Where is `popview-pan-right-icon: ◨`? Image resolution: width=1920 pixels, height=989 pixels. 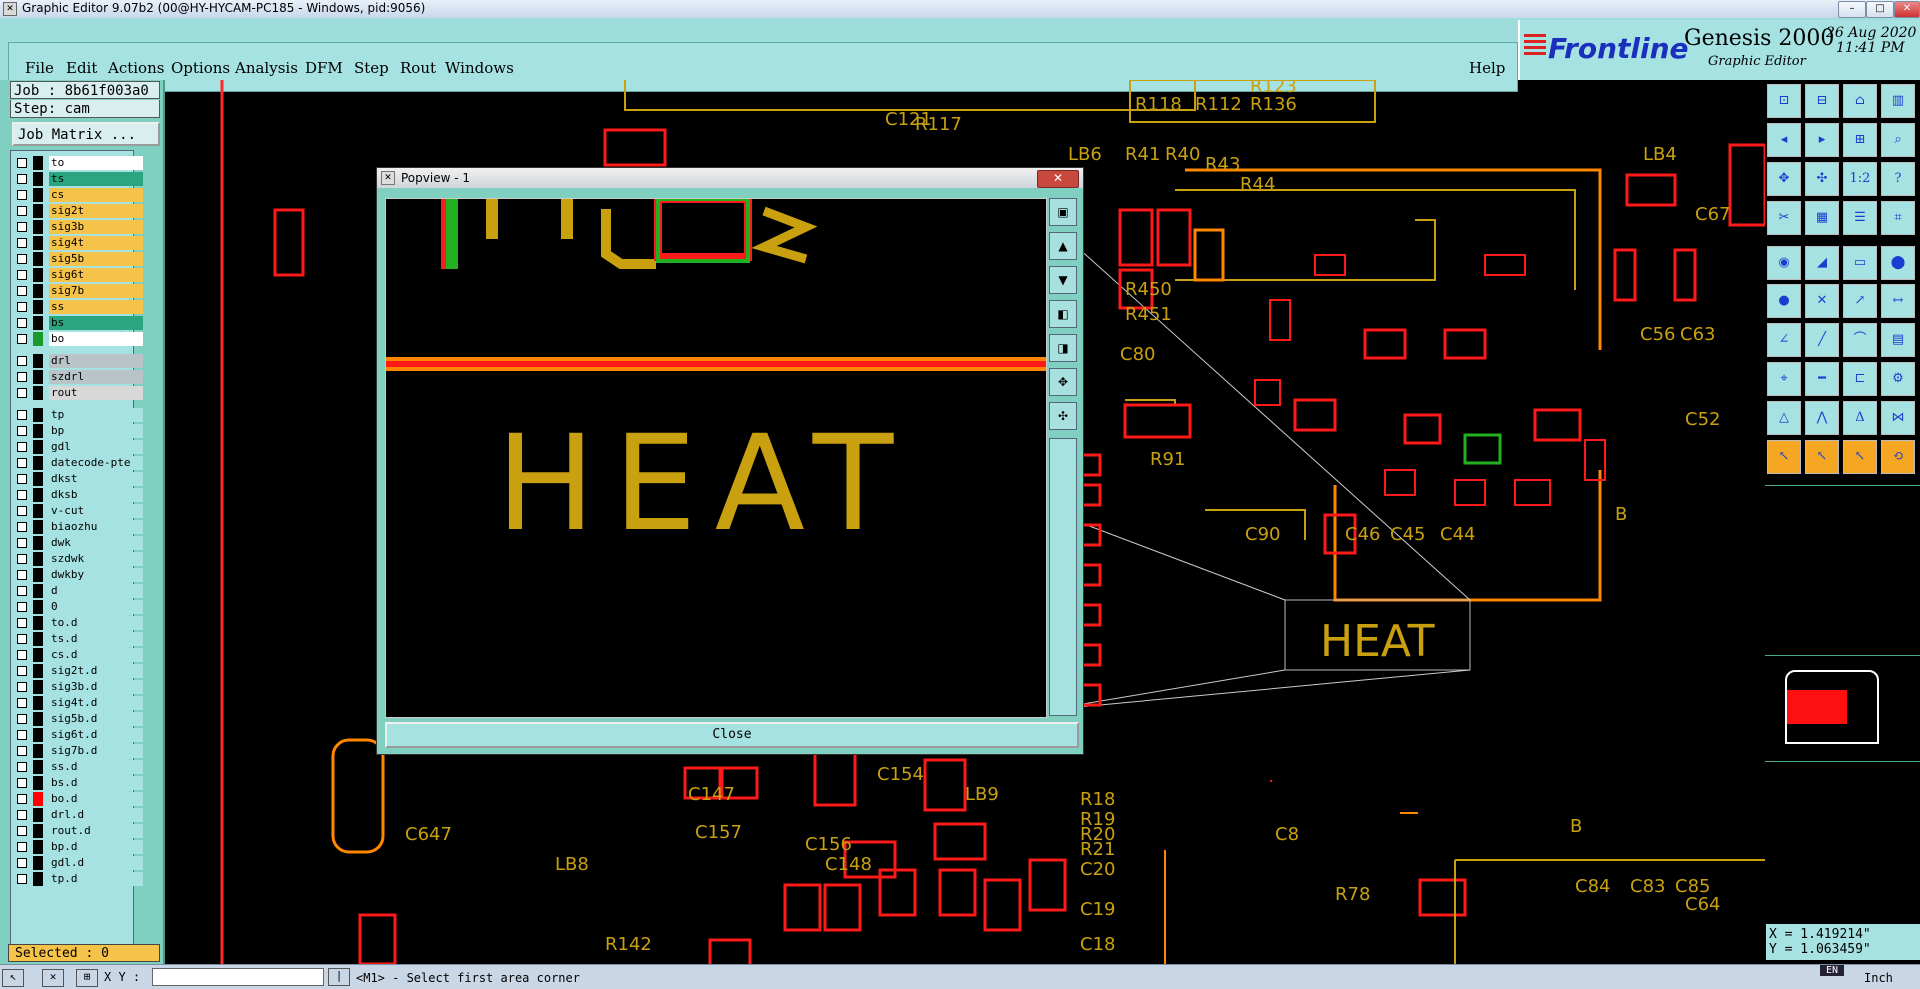 popview-pan-right-icon: ◨ is located at coordinates (1063, 348).